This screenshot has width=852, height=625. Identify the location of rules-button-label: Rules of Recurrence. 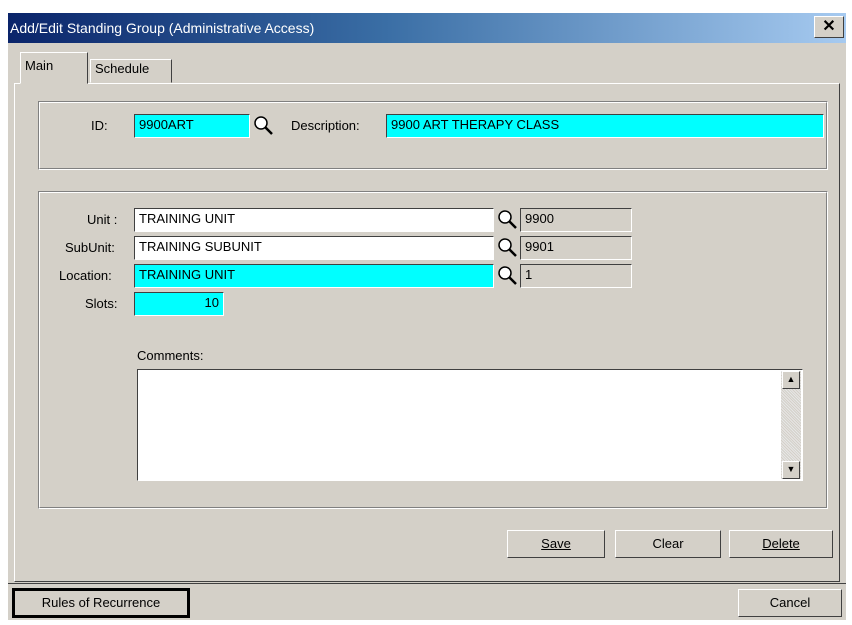
(101, 602).